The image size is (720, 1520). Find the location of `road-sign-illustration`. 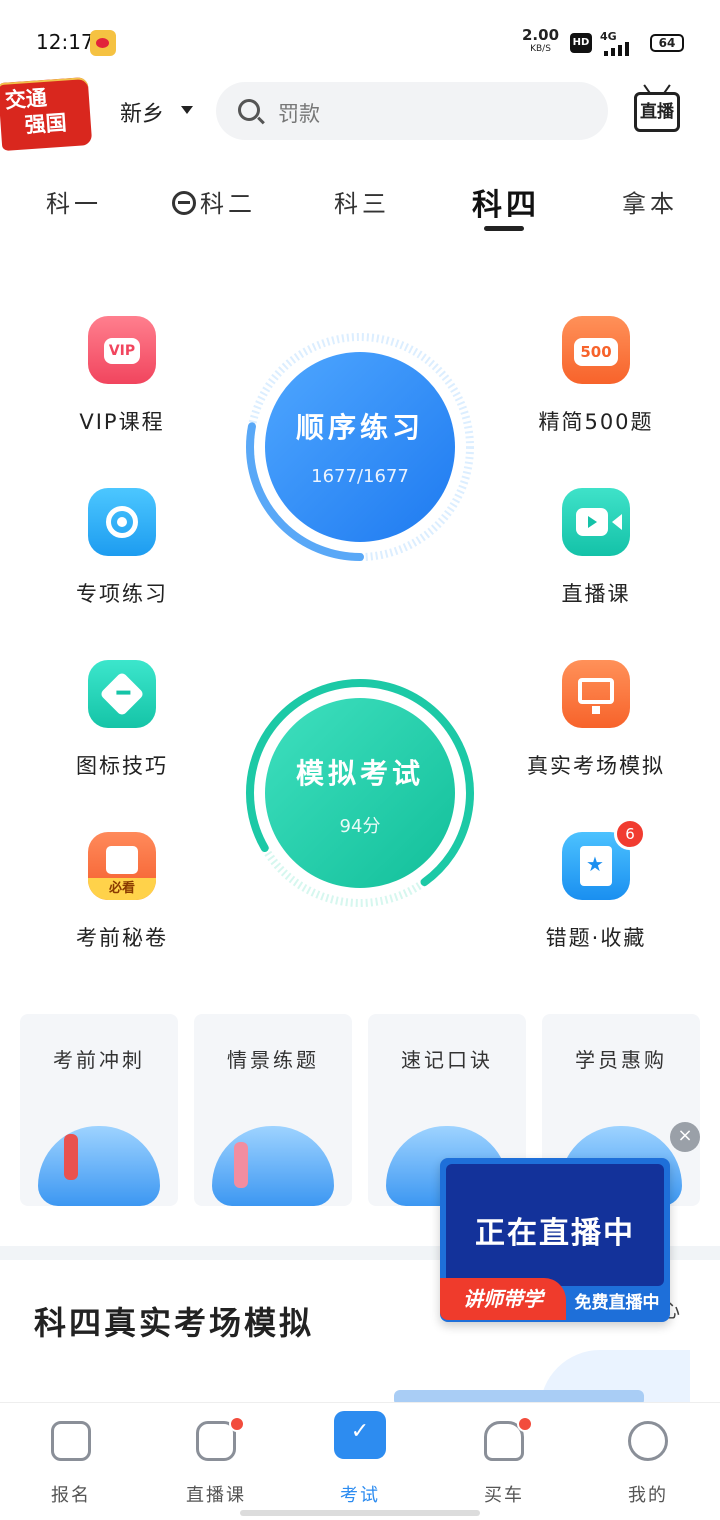

road-sign-illustration is located at coordinates (273, 1166).